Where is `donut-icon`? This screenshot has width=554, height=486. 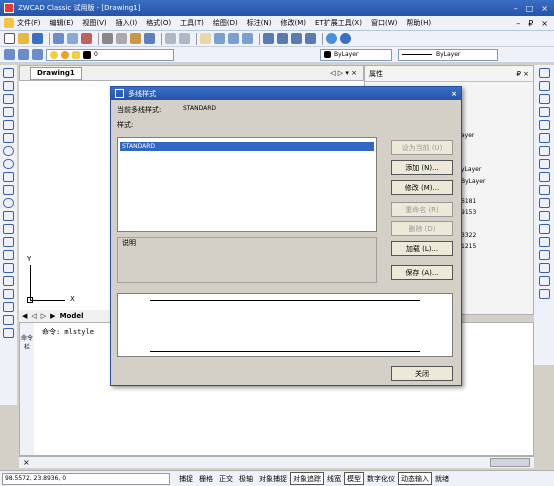 donut-icon is located at coordinates (8, 164).